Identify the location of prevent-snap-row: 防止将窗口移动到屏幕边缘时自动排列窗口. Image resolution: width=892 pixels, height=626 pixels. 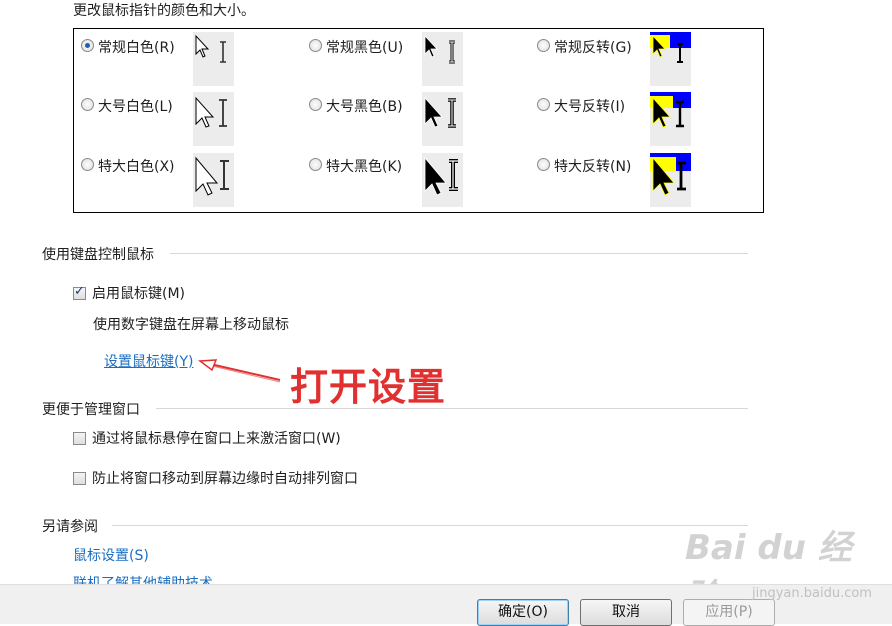
(215, 478).